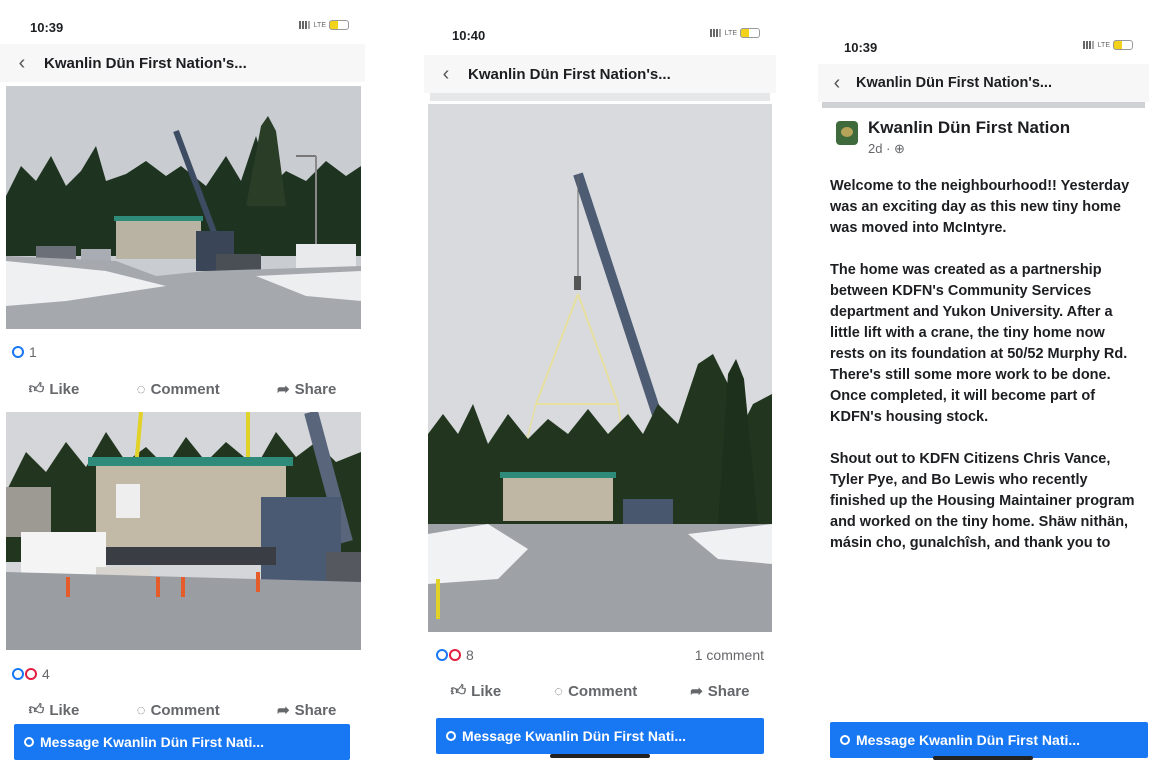 The width and height of the screenshot is (1149, 760). Describe the element at coordinates (182, 352) in the screenshot. I see `reaction-summary: 1` at that location.